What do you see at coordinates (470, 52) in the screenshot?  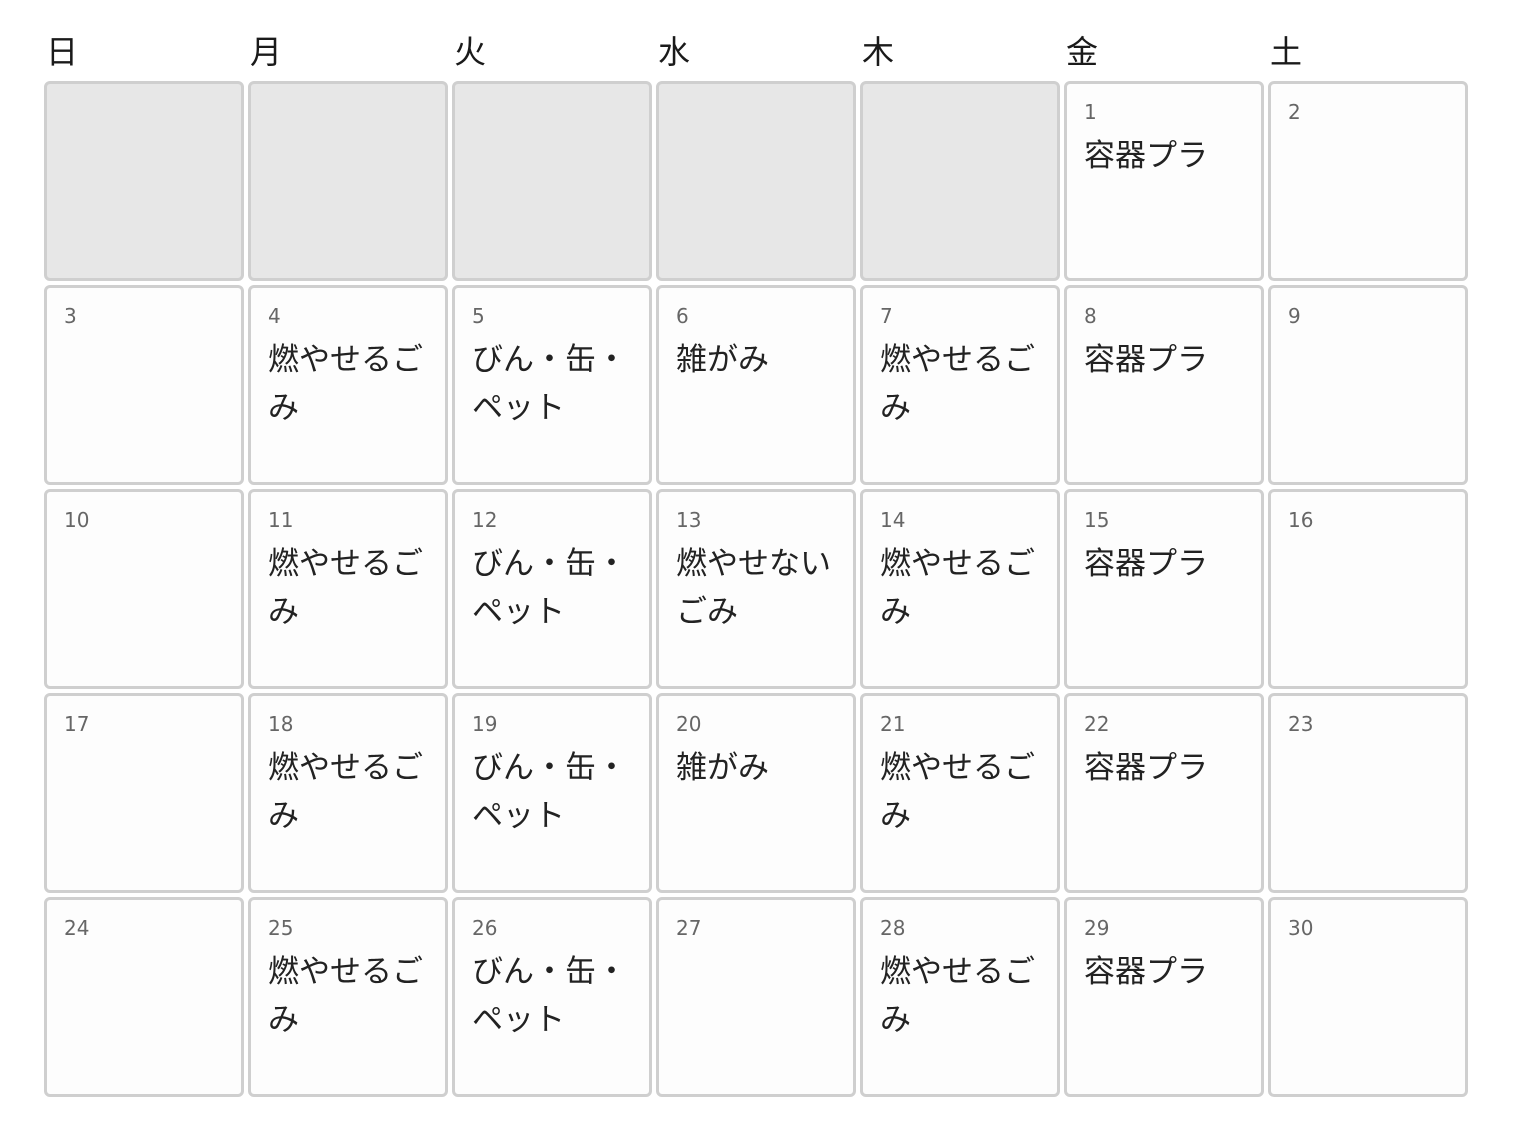 I see `weekday-tue: 火` at bounding box center [470, 52].